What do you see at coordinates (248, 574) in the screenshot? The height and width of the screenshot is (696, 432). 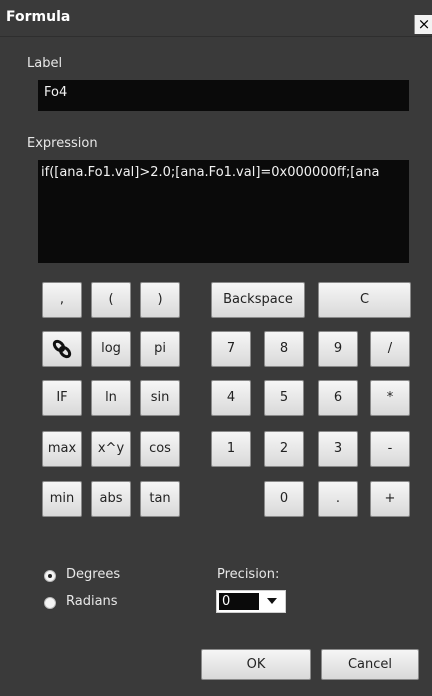 I see `precision-label: Precision:` at bounding box center [248, 574].